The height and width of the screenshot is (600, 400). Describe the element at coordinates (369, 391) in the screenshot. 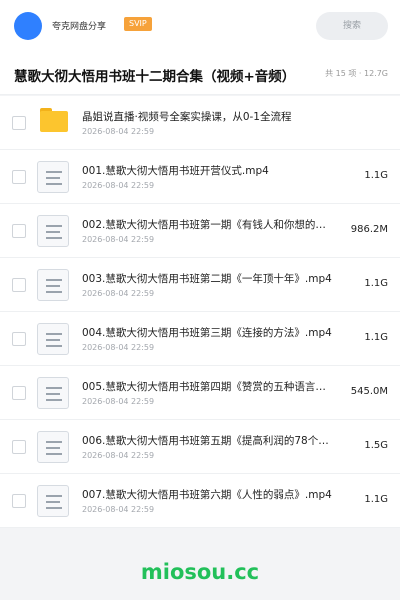

I see `file-size: 545.0M` at that location.